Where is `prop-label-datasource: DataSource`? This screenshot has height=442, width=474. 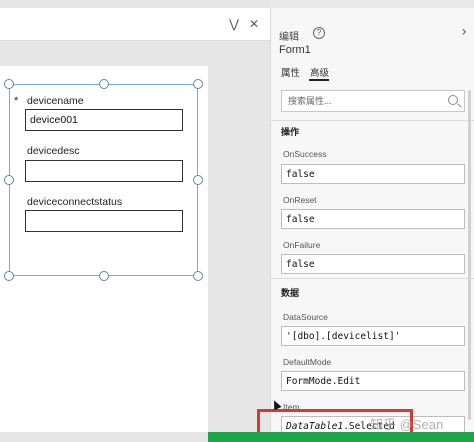
prop-label-datasource: DataSource is located at coordinates (305, 317).